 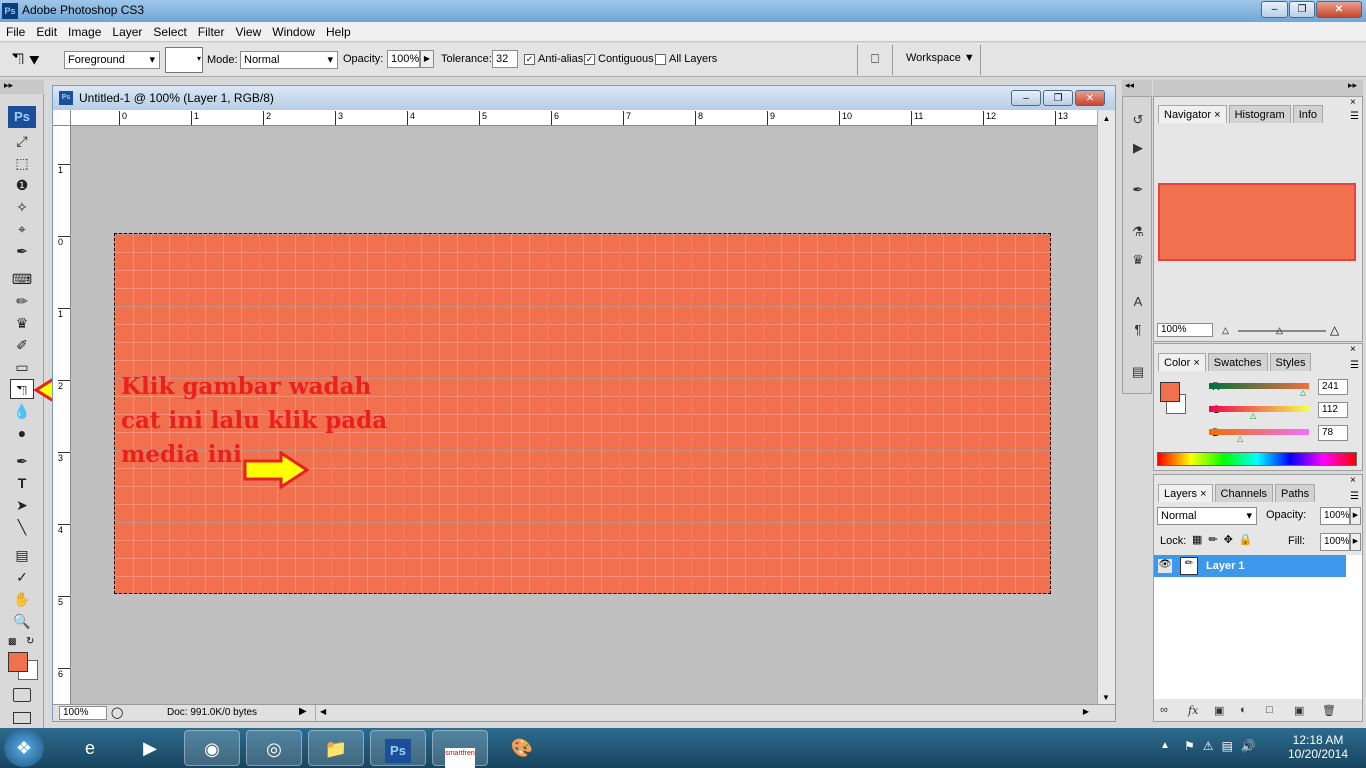 I want to click on eyedropper-tool-icon: ✓, so click(x=22, y=577).